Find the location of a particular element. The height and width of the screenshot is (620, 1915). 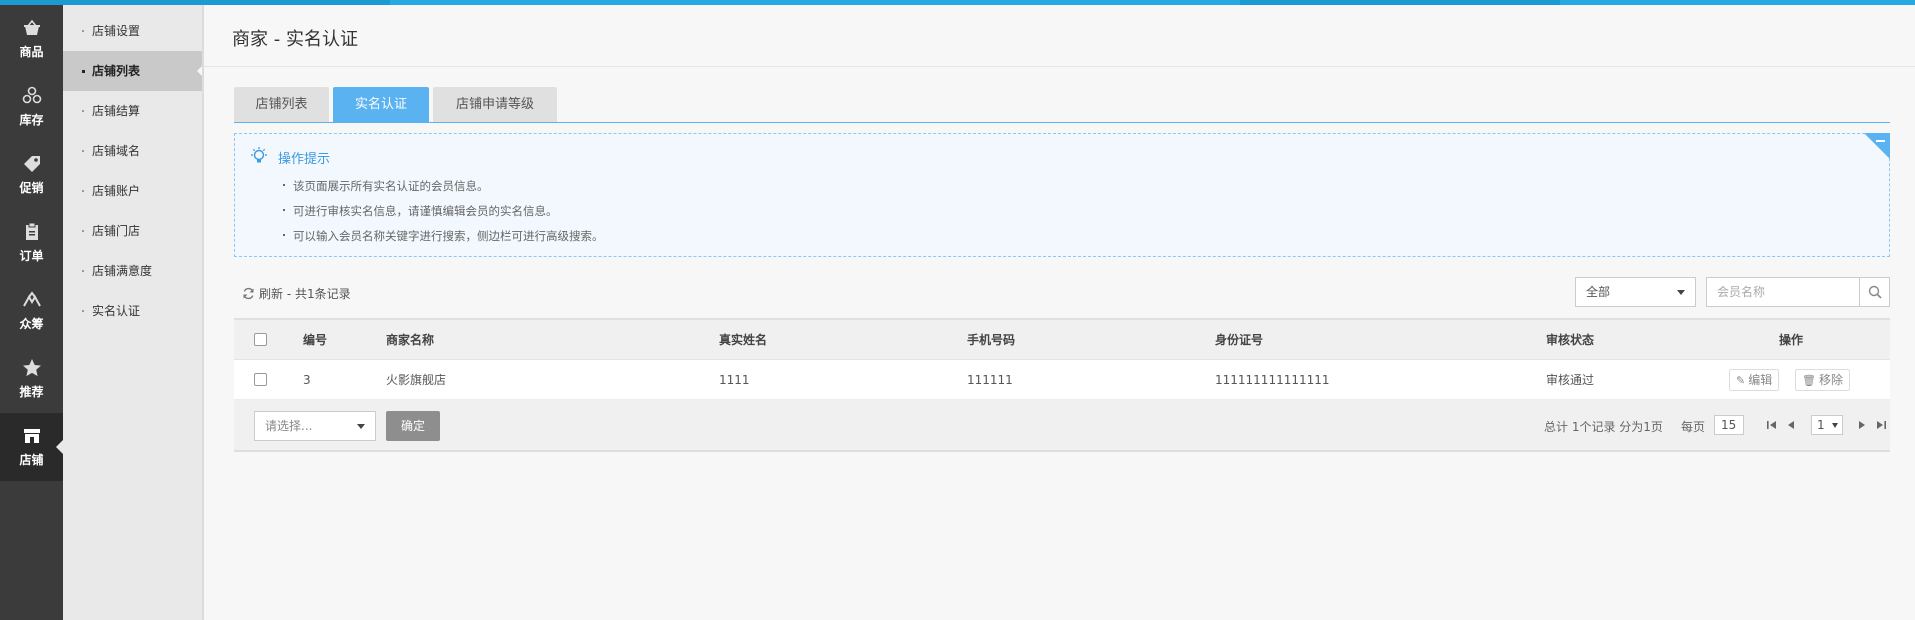

rail-item-goods: 商品 is located at coordinates (31, 39).